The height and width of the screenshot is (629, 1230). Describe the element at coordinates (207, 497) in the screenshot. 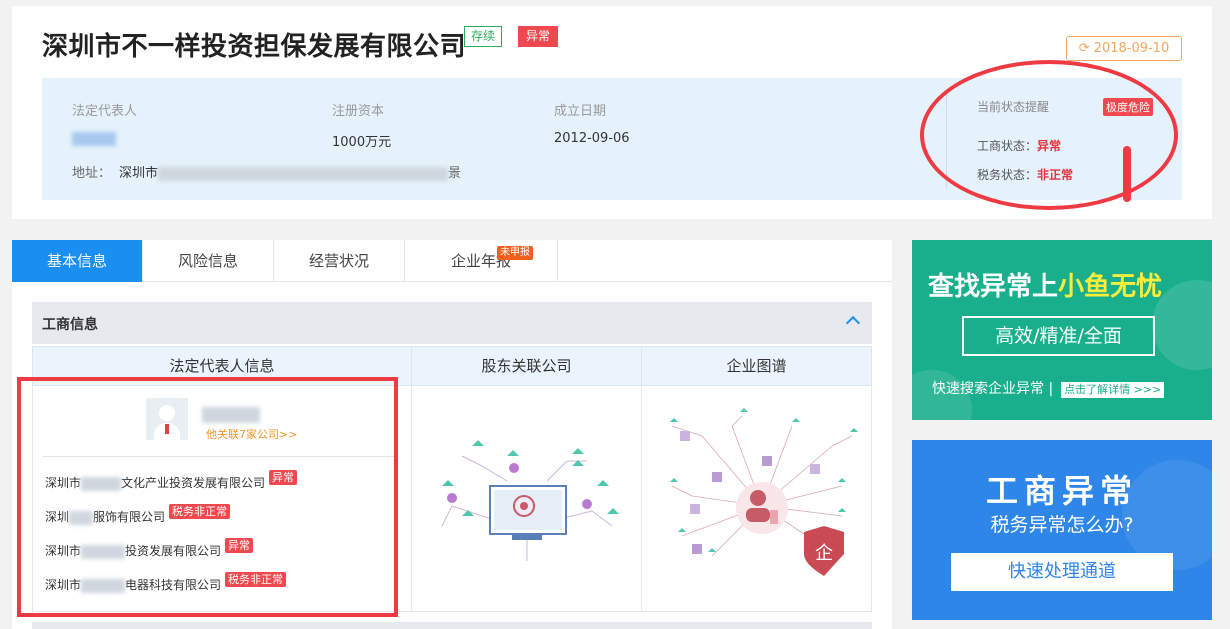

I see `highlight-rectangle` at that location.